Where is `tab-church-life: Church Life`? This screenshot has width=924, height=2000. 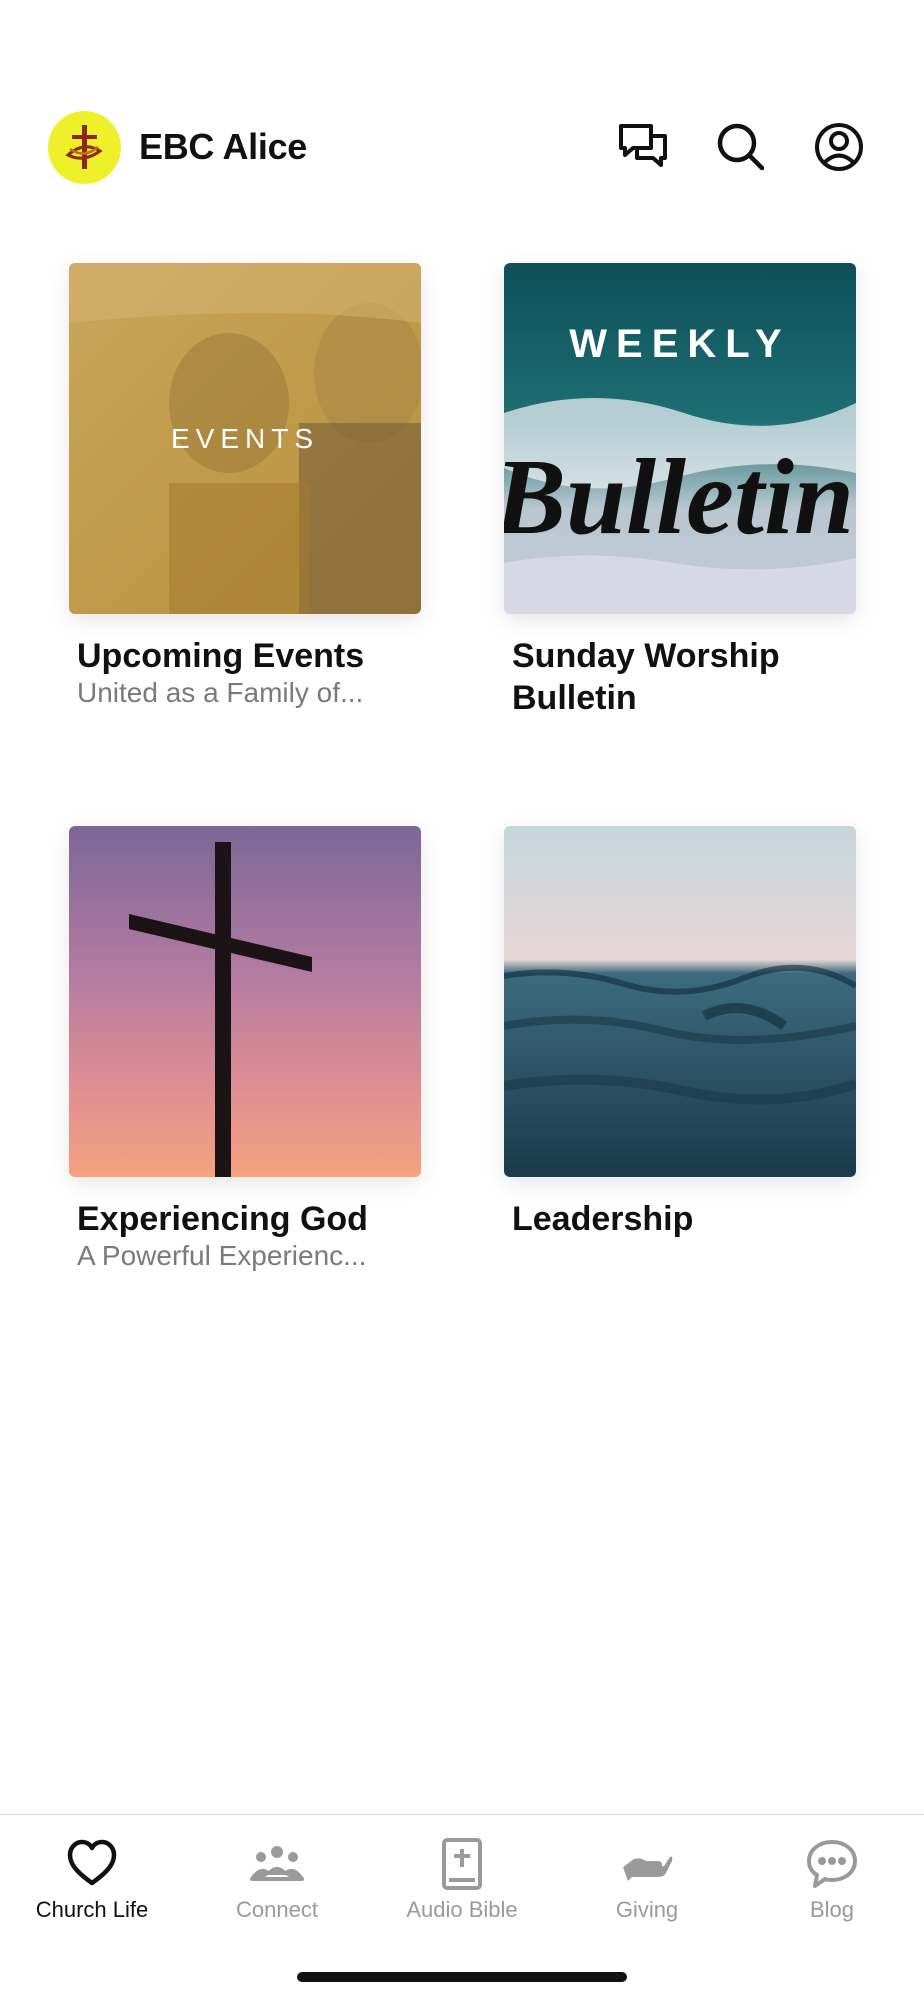 tab-church-life: Church Life is located at coordinates (92, 1880).